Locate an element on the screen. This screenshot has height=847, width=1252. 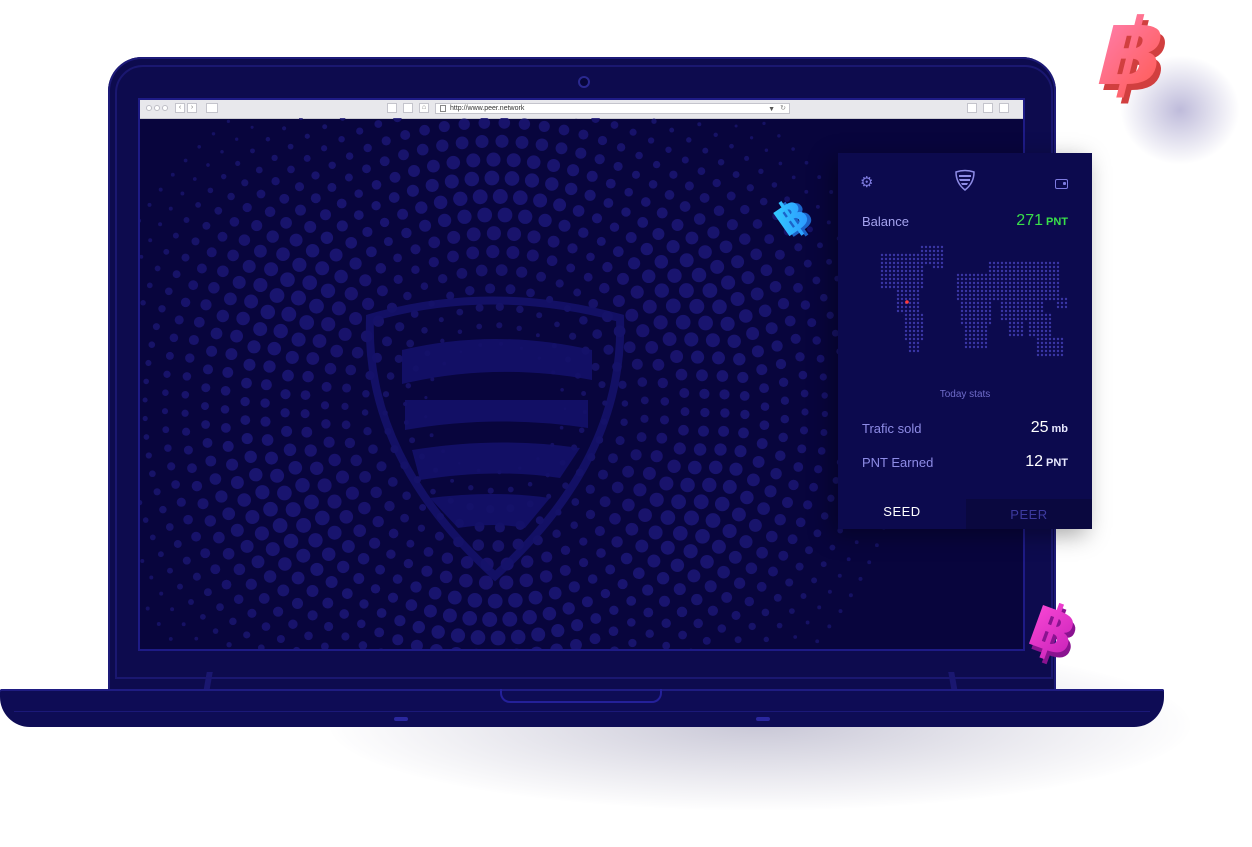
gear-icon: ⚙ is located at coordinates (866, 183).